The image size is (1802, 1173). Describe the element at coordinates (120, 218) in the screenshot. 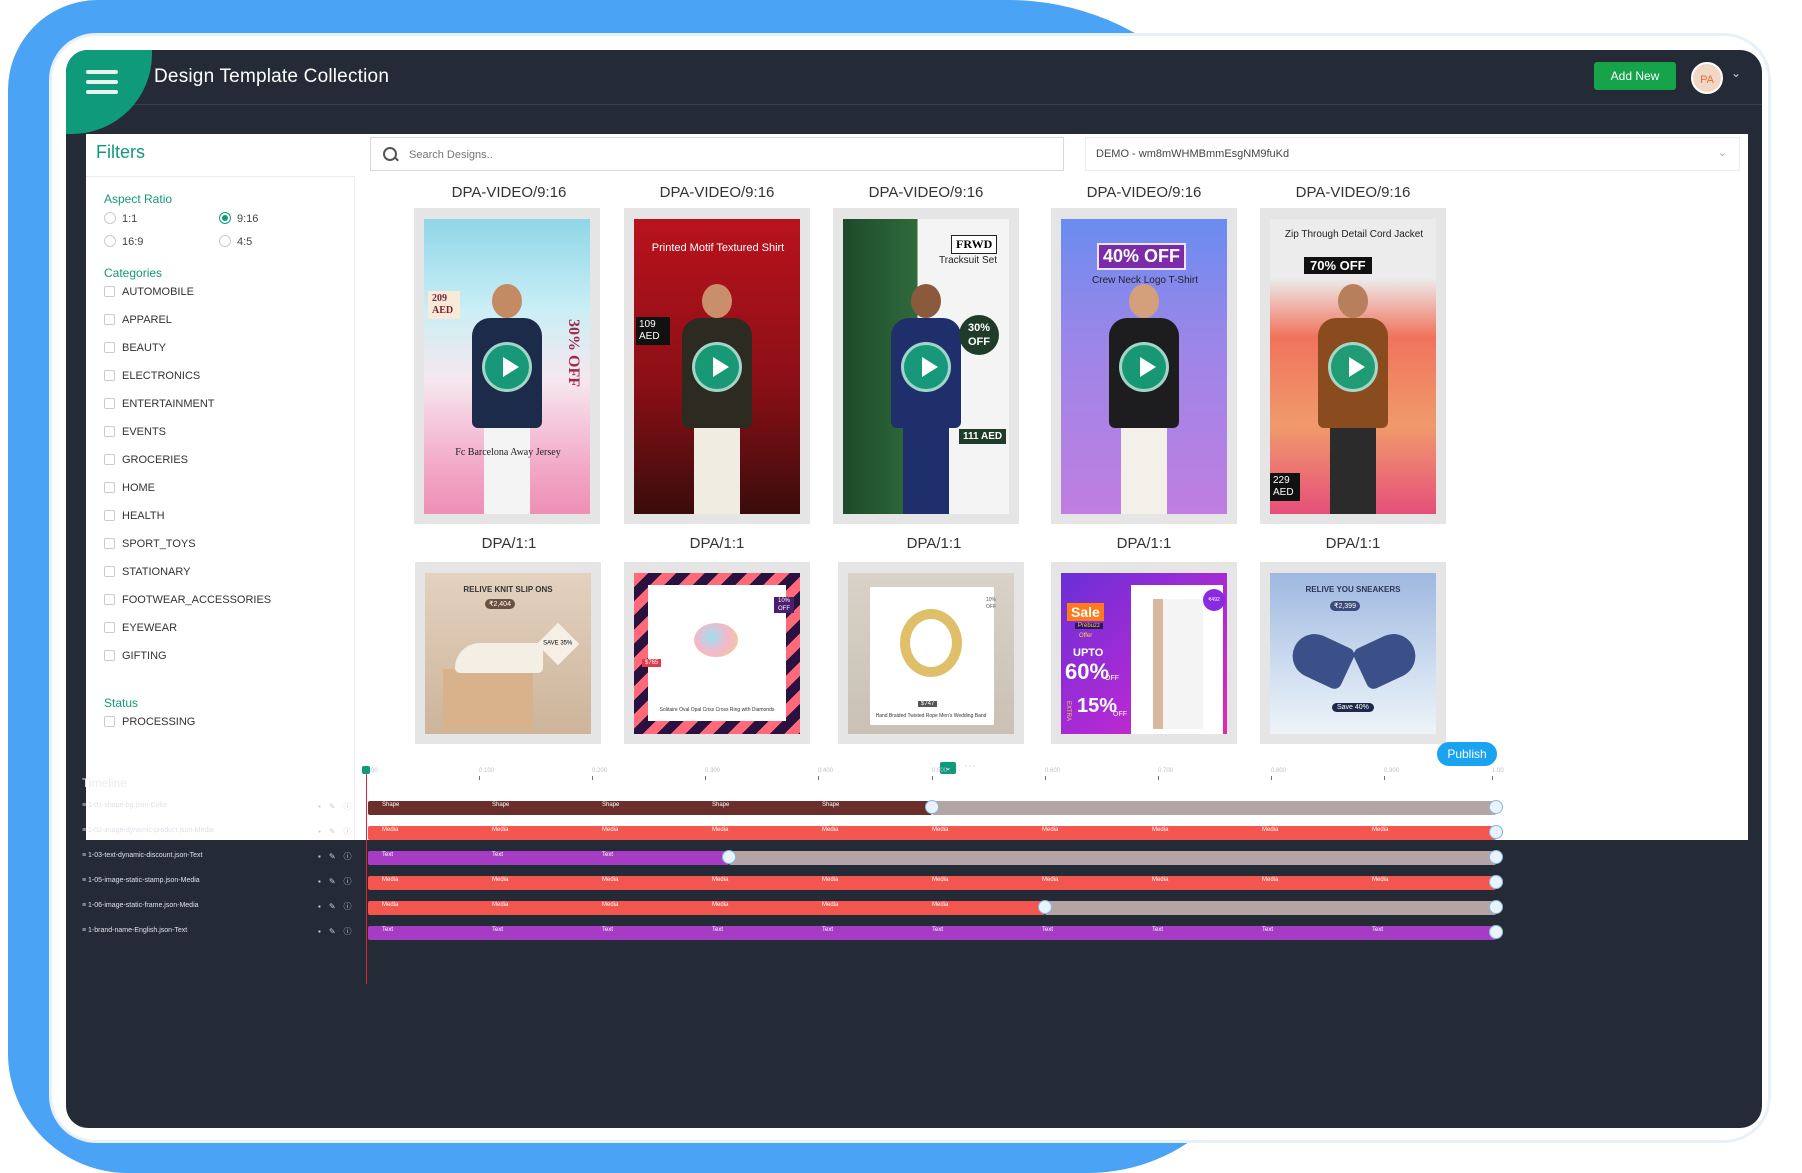

I see `radio-1-1: 1:1` at that location.